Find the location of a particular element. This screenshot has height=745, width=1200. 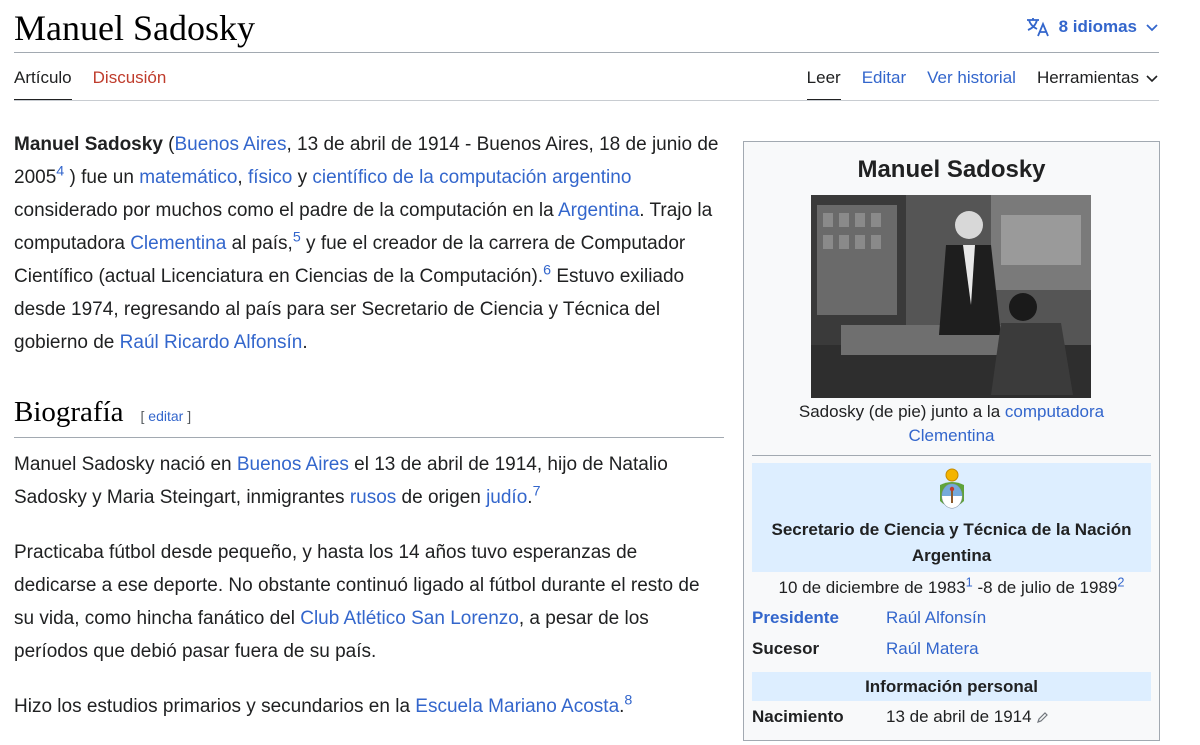

birth-date: 13 de abril de 1914 is located at coordinates (959, 716).